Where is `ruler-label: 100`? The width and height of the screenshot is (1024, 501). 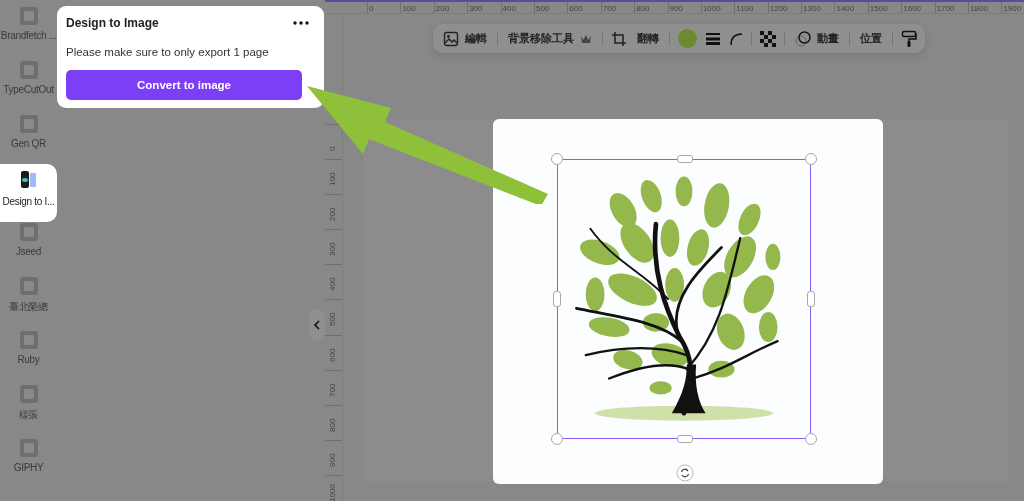 ruler-label: 100 is located at coordinates (333, 179).